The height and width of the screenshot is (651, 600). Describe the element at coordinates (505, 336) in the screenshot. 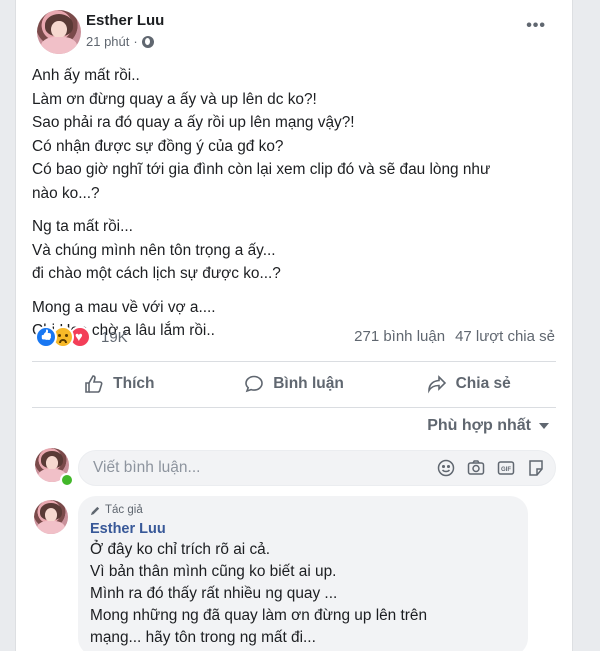

I see `share-count-link: 47 lượt chia sẻ` at that location.